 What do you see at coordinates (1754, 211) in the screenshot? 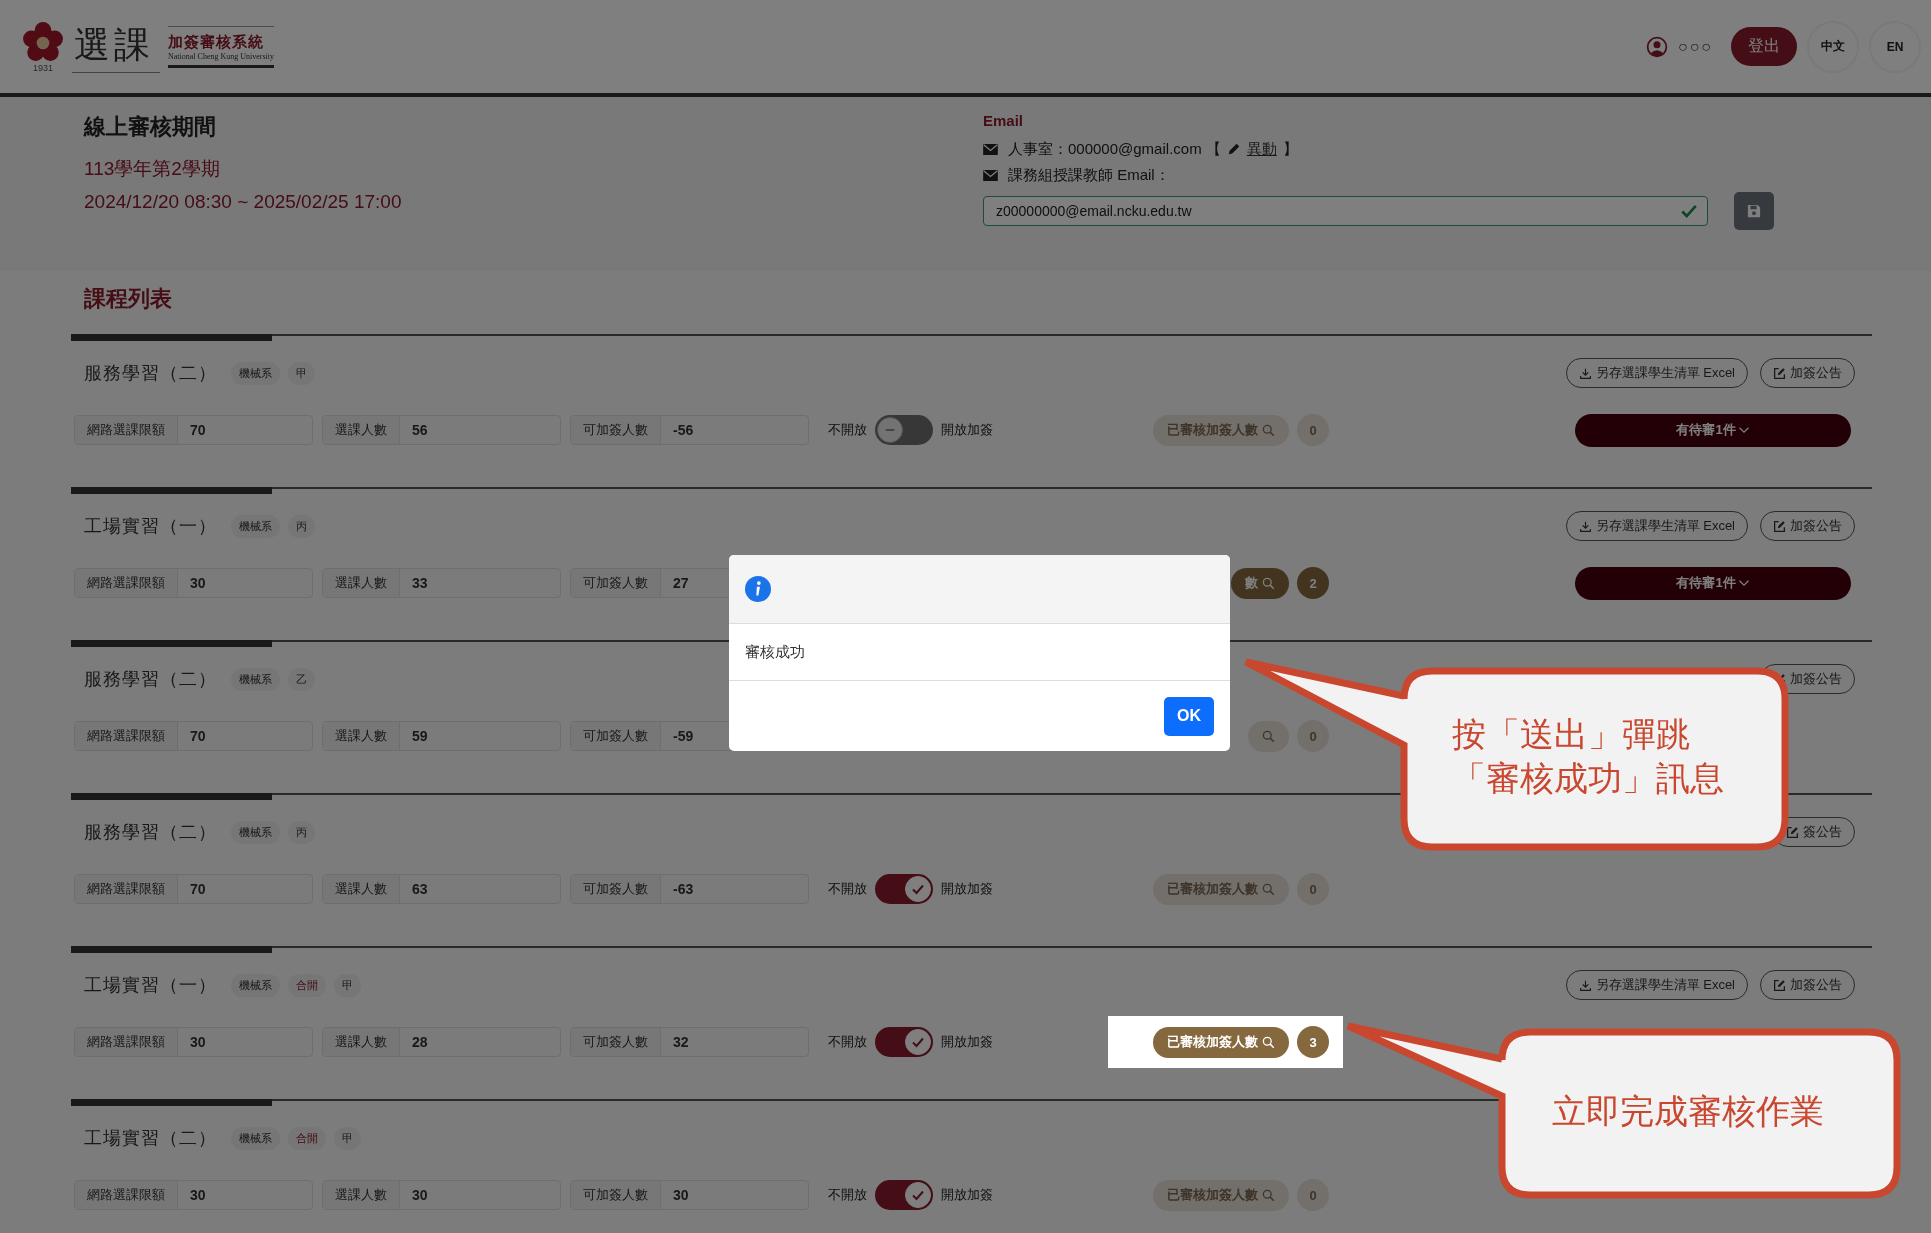
I see `save-button` at bounding box center [1754, 211].